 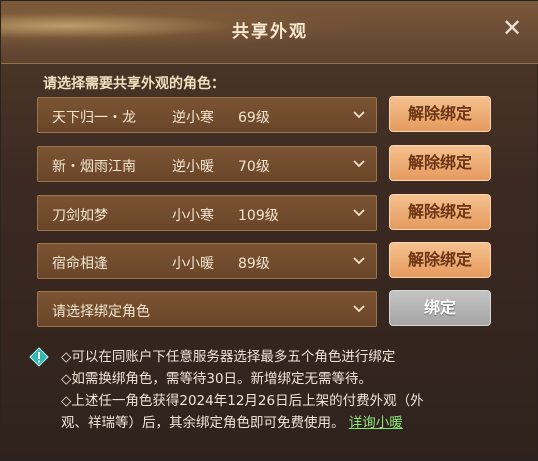 What do you see at coordinates (440, 308) in the screenshot?
I see `bind-button: 绑定` at bounding box center [440, 308].